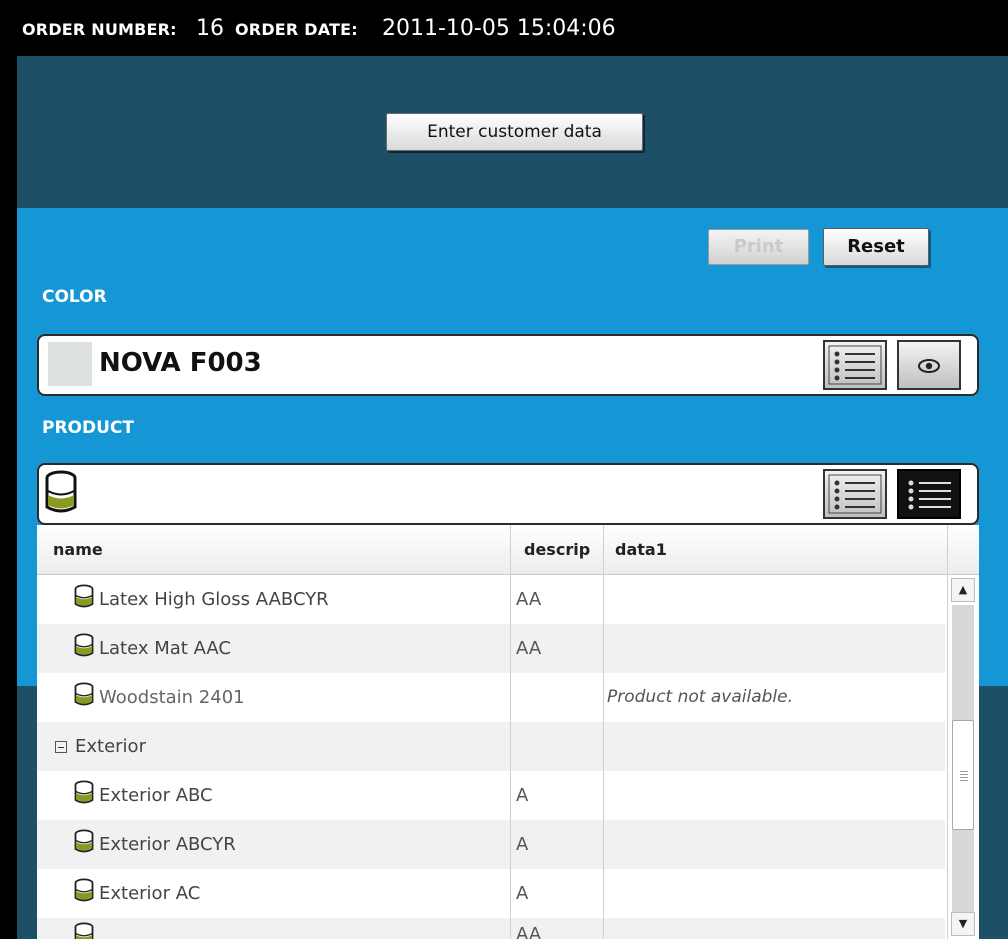 The width and height of the screenshot is (1008, 939). What do you see at coordinates (963, 924) in the screenshot?
I see `scroll-down-icon: ▼` at bounding box center [963, 924].